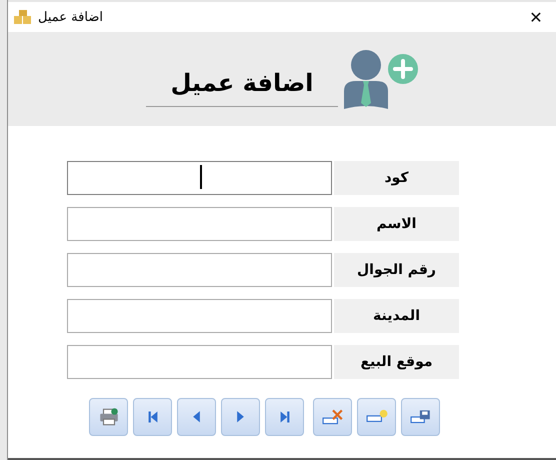  Describe the element at coordinates (376, 417) in the screenshot. I see `new-record-button` at that location.